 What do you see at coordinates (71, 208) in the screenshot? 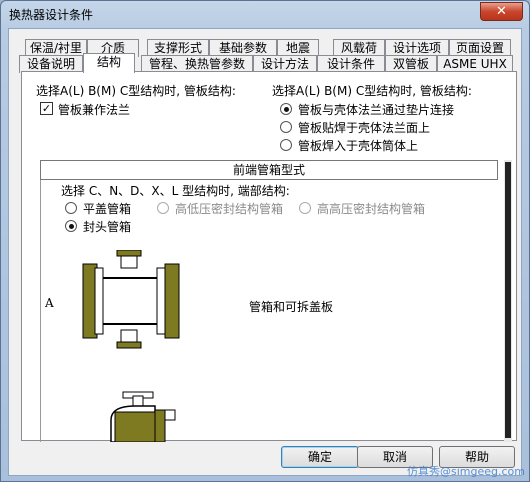
I see `flat-cover-radio` at bounding box center [71, 208].